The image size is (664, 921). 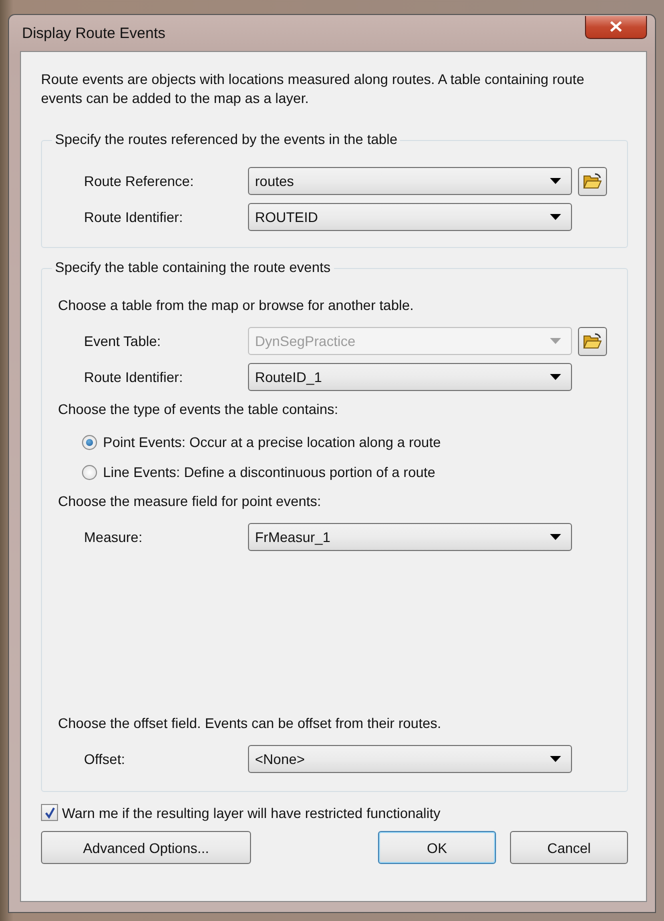 I want to click on dropdown: FrMeasur_1, so click(x=410, y=537).